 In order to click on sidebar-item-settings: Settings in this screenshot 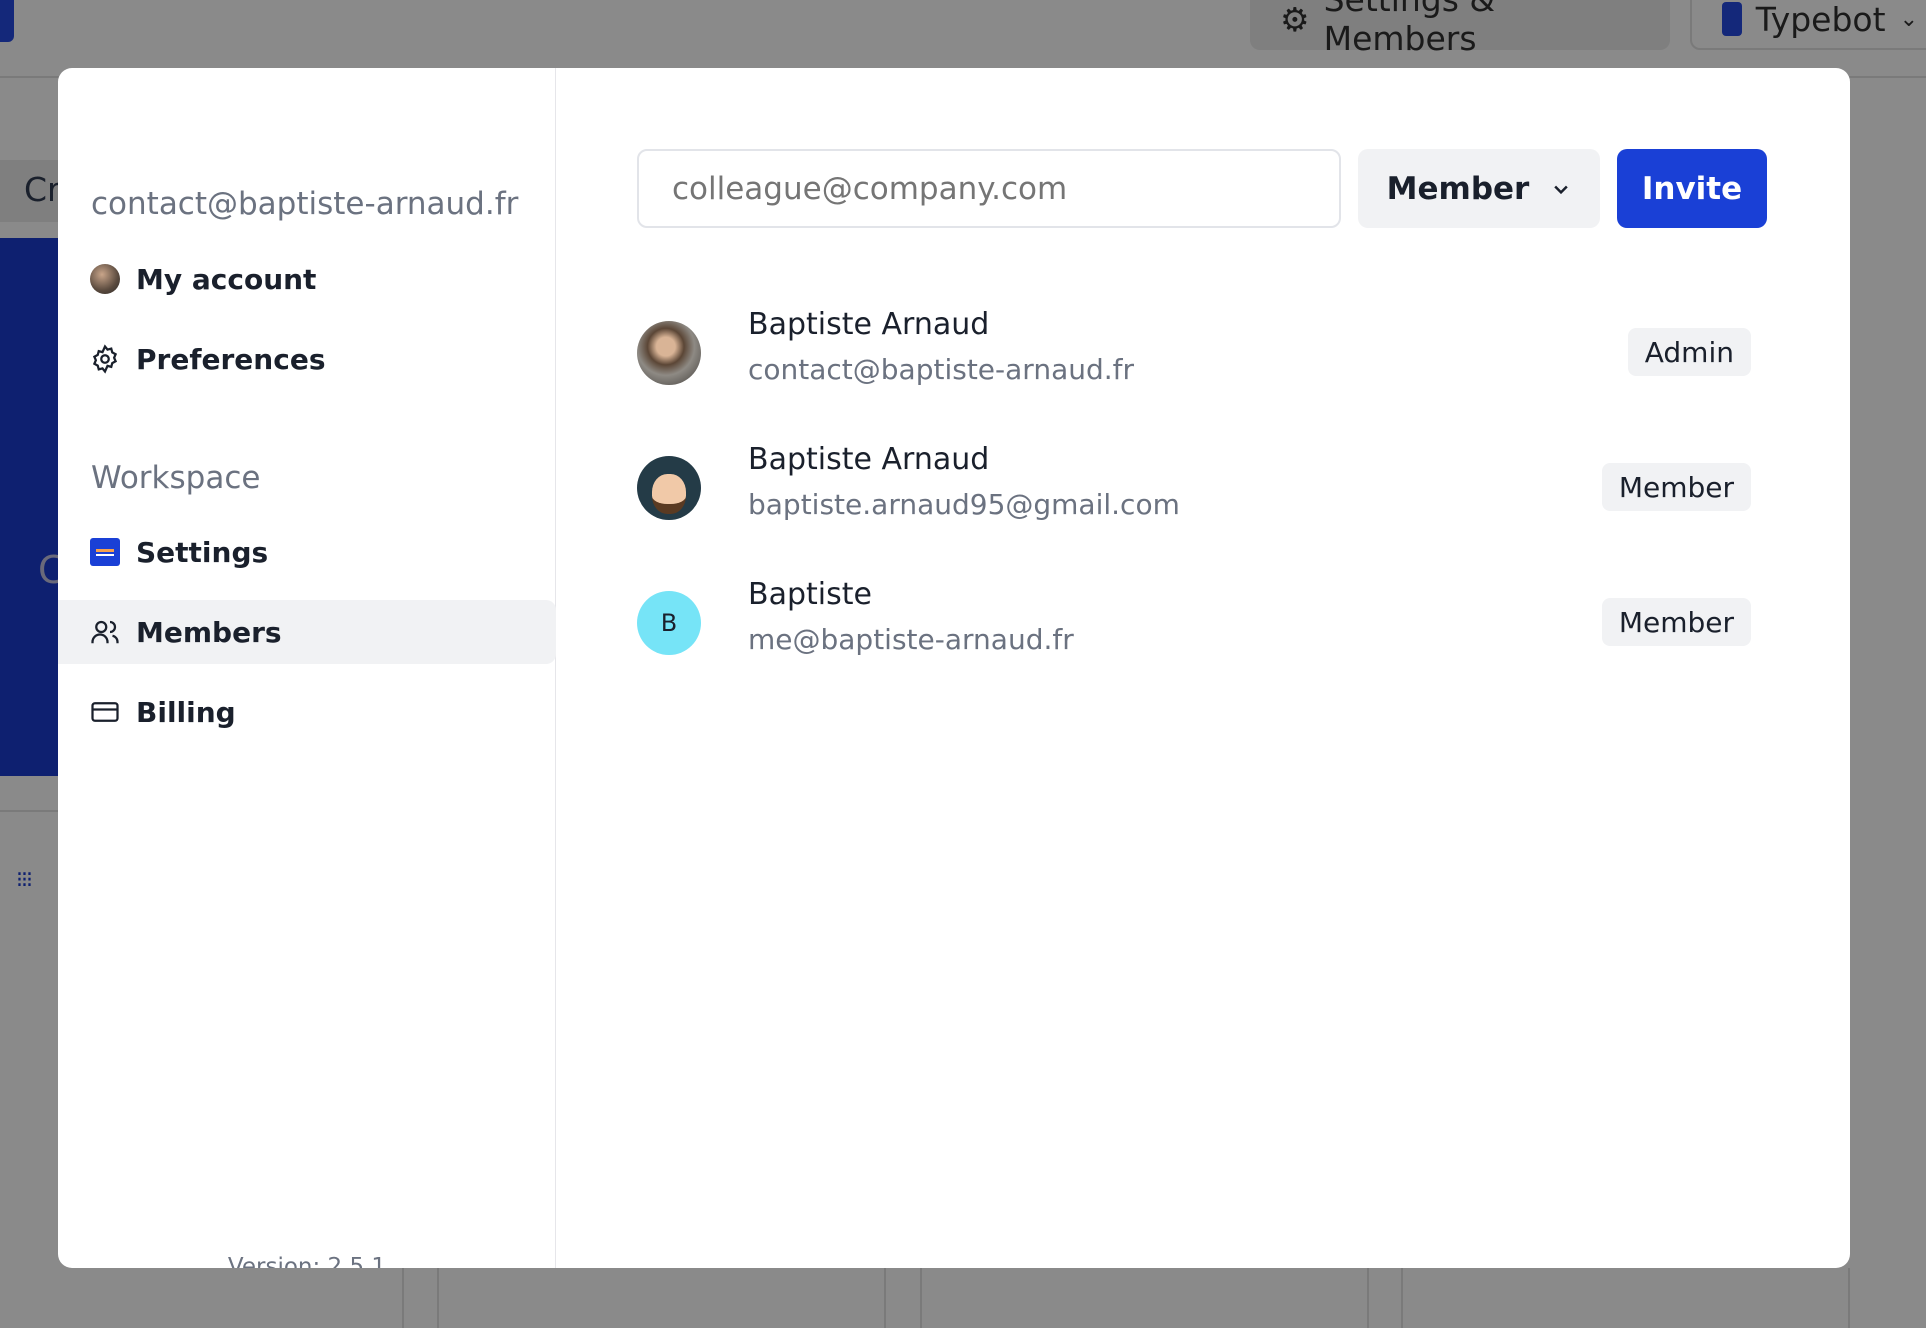, I will do `click(307, 552)`.